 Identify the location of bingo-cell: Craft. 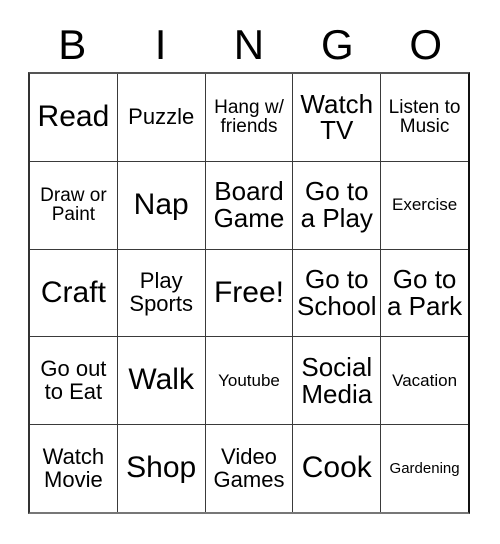
(73, 293).